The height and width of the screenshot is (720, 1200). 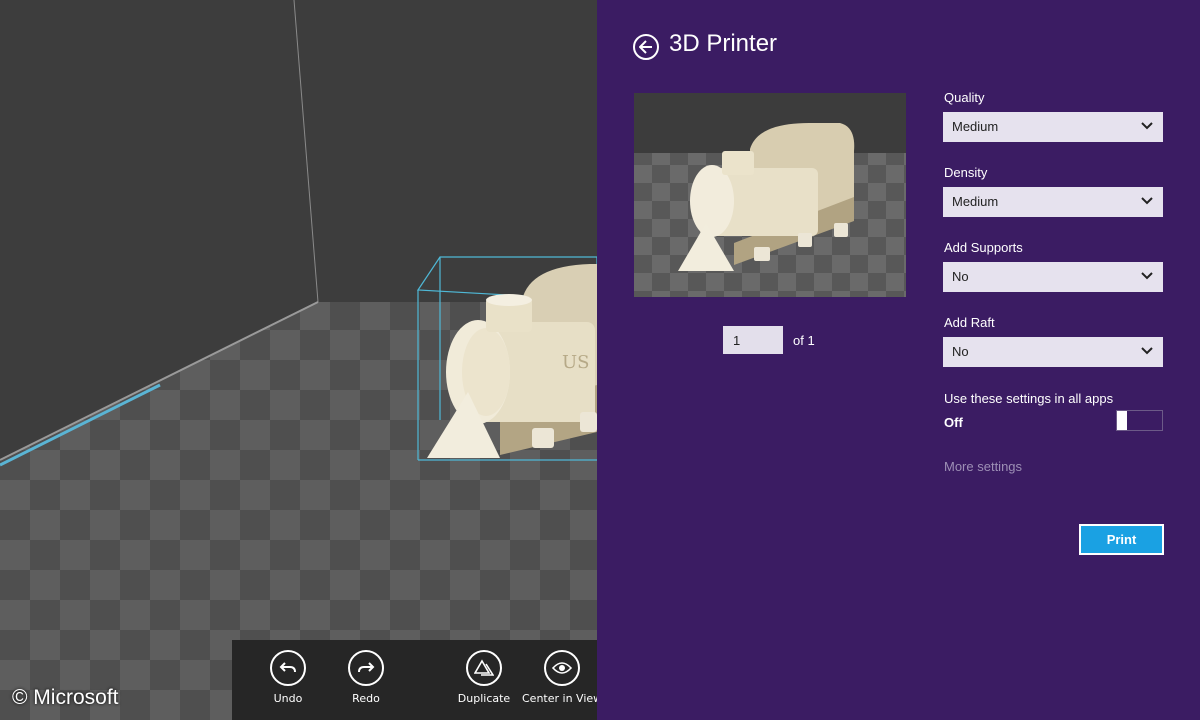 I want to click on preview-image, so click(x=770, y=195).